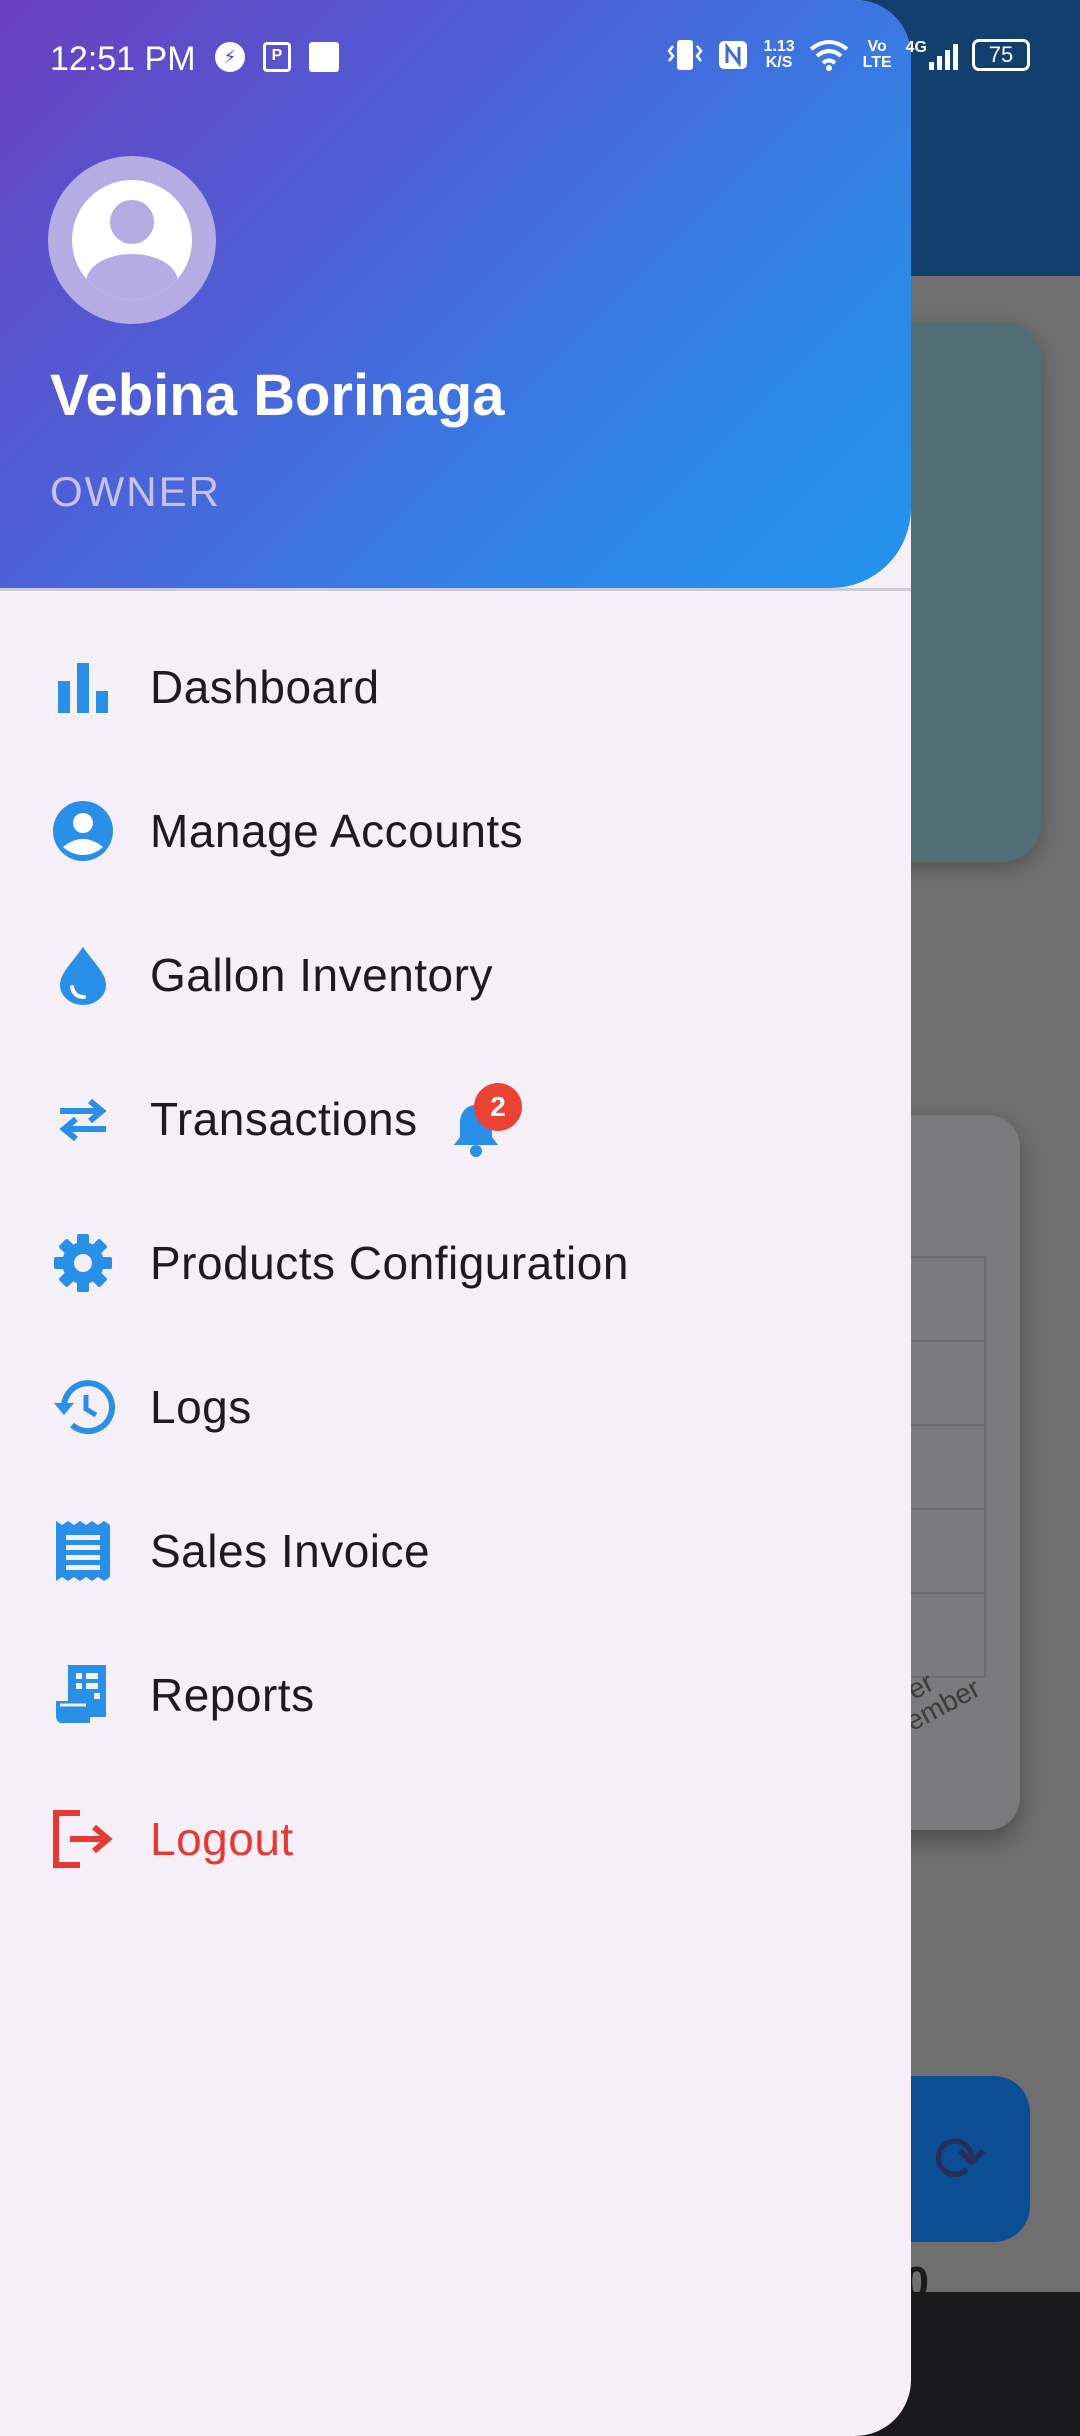 This screenshot has width=1080, height=2436. Describe the element at coordinates (1001, 55) in the screenshot. I see `battery-icon: 75` at that location.